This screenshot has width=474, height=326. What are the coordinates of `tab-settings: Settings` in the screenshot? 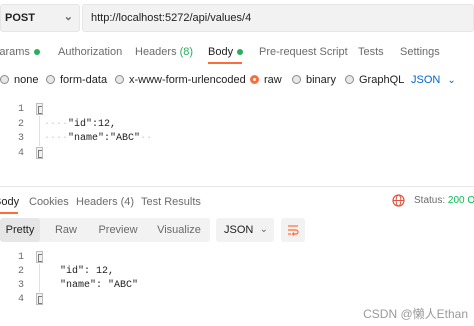 It's located at (420, 52).